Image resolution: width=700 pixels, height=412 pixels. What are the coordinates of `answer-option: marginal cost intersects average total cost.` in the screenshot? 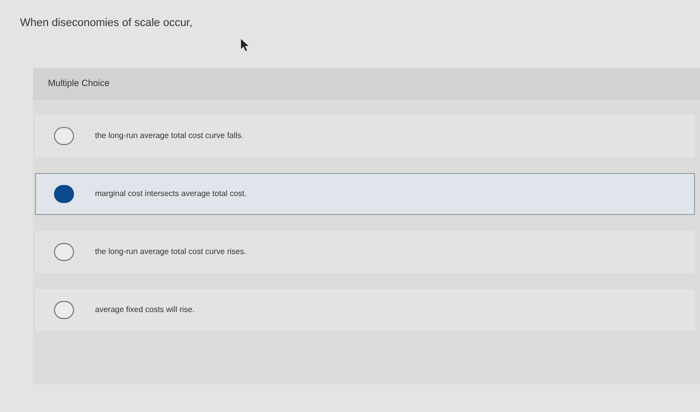 It's located at (365, 194).